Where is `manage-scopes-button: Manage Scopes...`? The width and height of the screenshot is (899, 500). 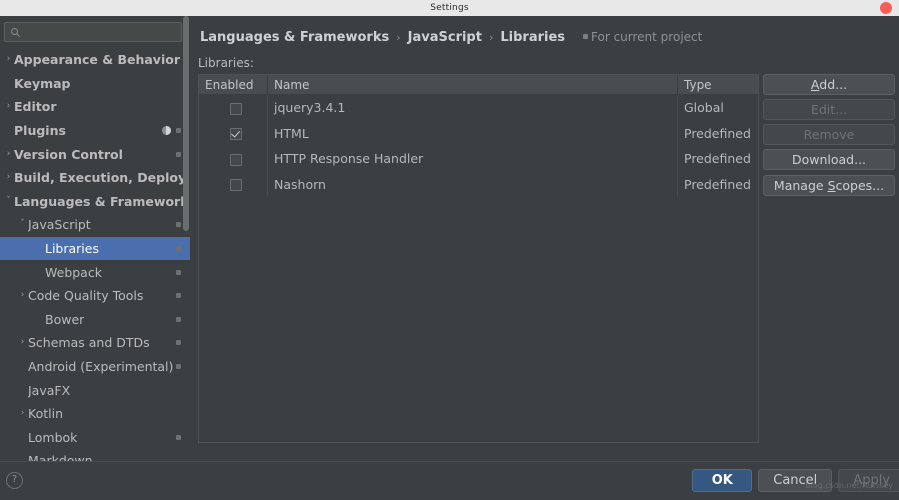 manage-scopes-button: Manage Scopes... is located at coordinates (829, 185).